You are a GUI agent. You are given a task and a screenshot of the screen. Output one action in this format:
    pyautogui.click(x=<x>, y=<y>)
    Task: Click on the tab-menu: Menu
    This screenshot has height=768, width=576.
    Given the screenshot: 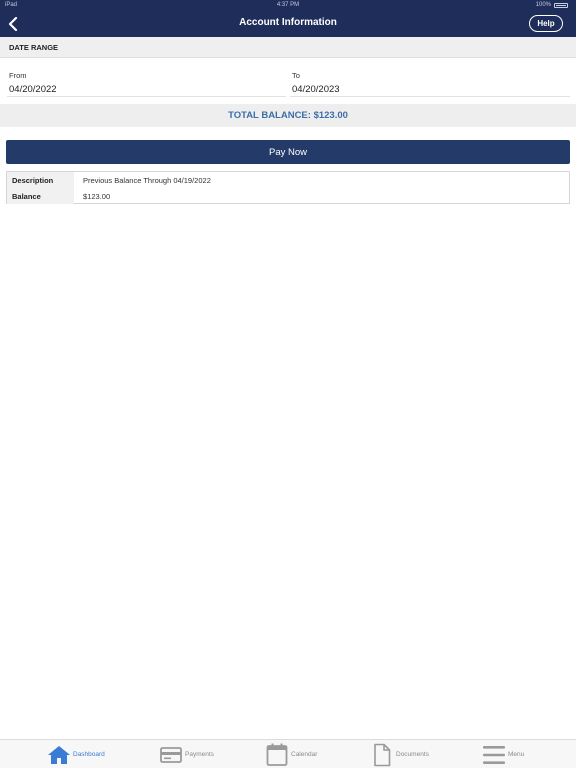 What is the action you would take?
    pyautogui.click(x=503, y=754)
    